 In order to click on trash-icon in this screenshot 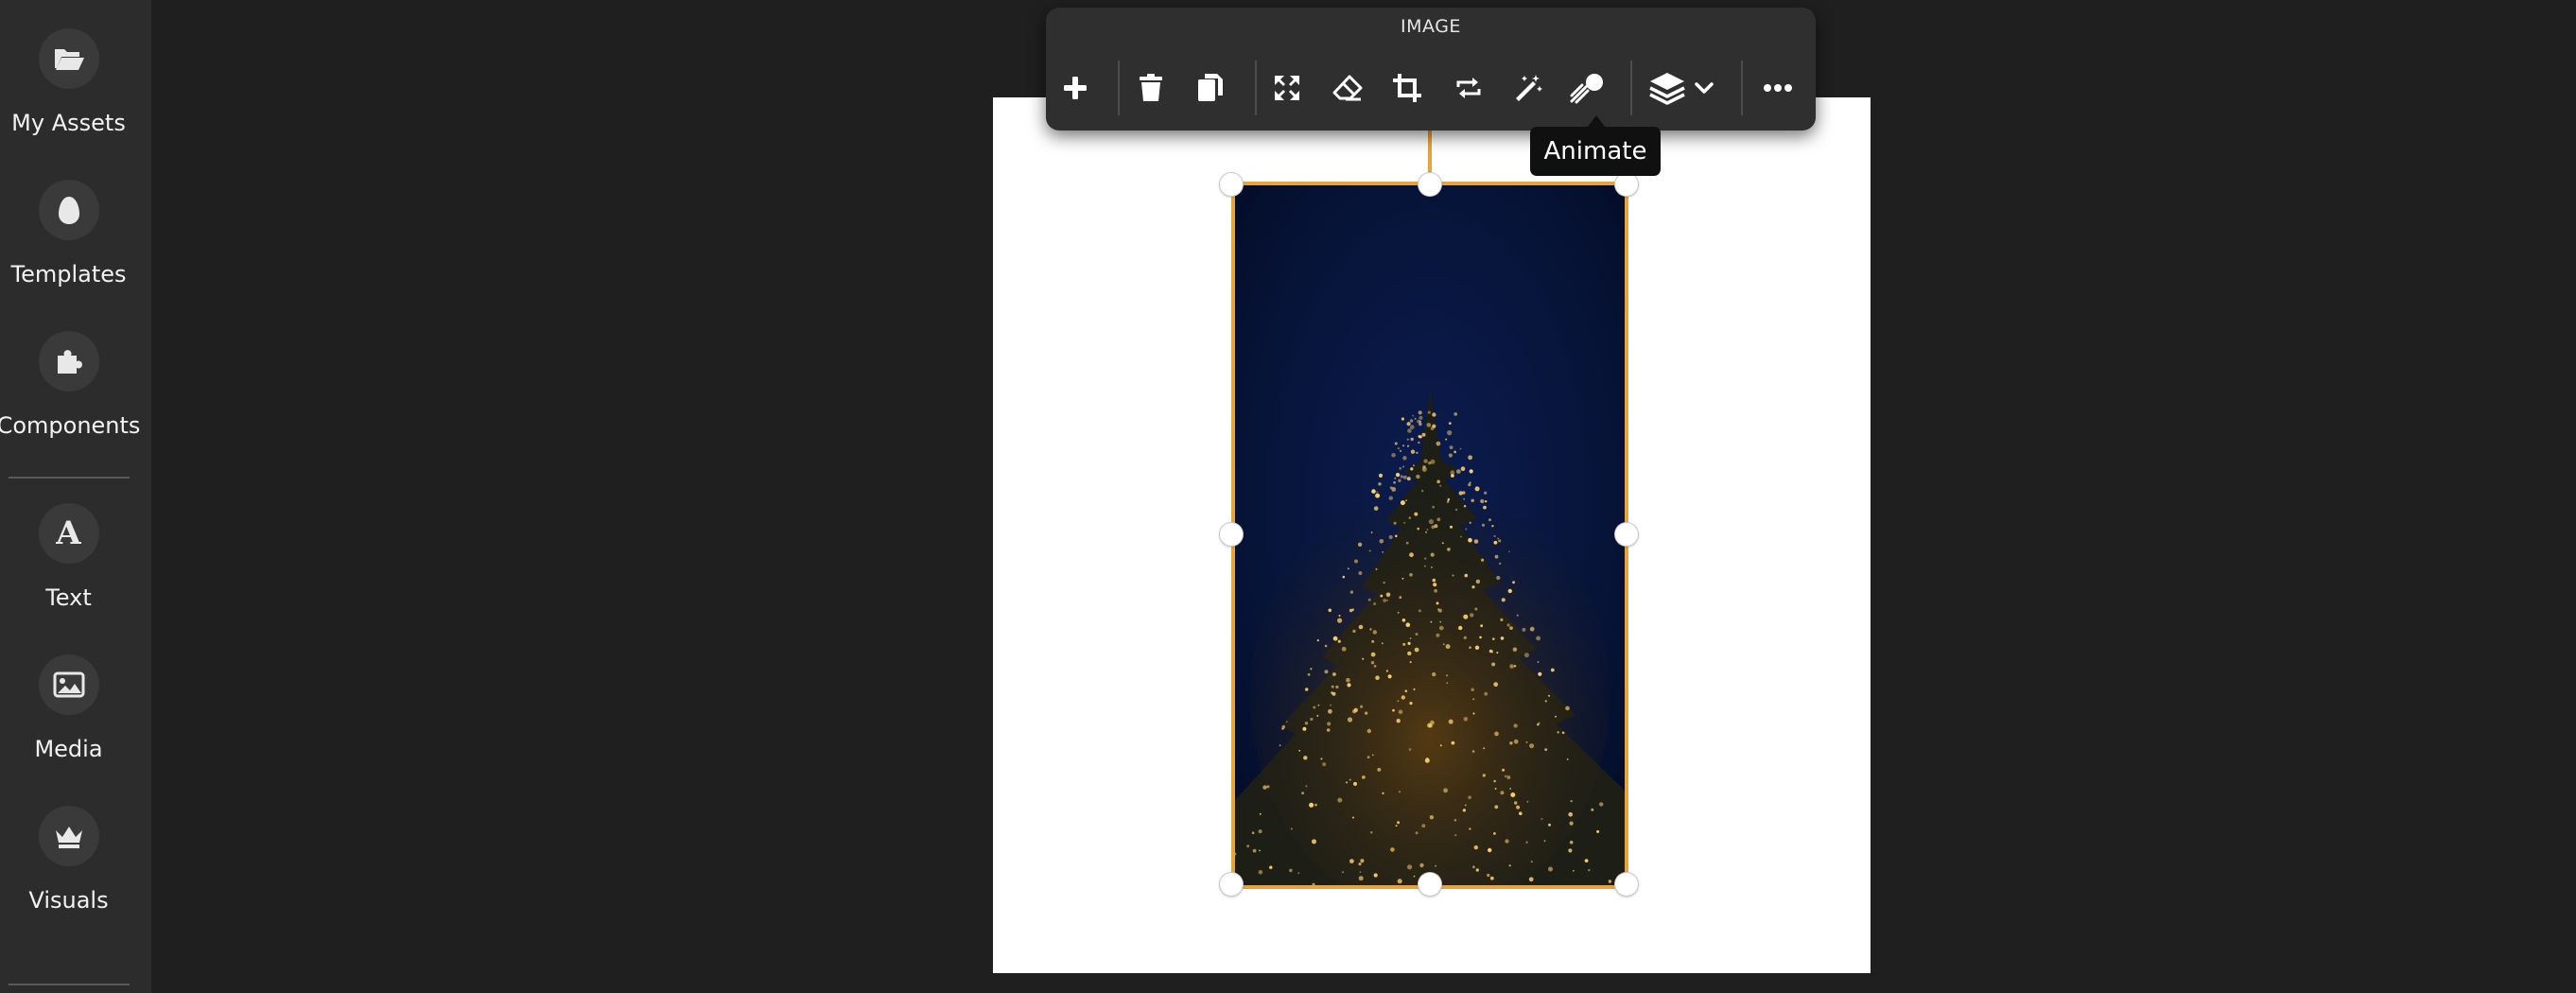, I will do `click(1151, 87)`.